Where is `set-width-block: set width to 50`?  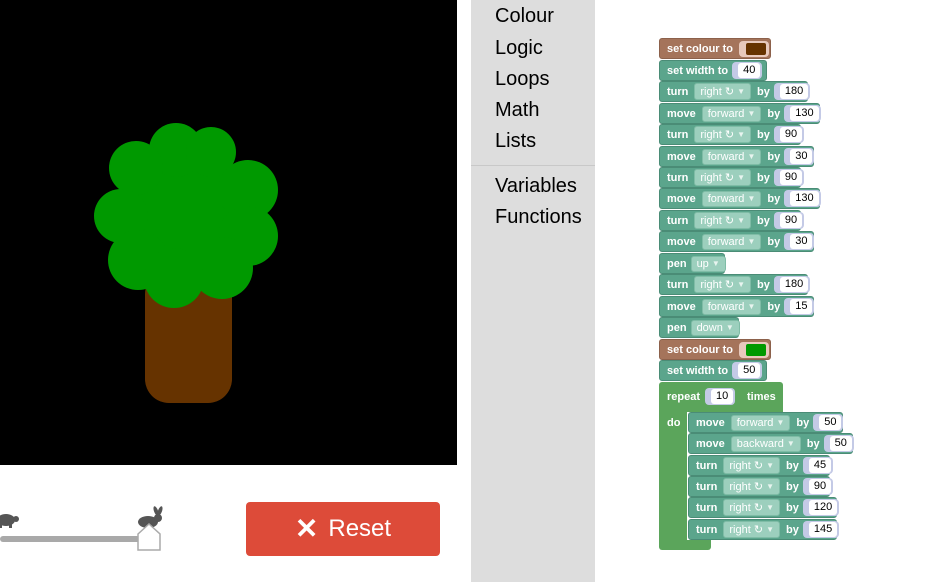 set-width-block: set width to 50 is located at coordinates (713, 370).